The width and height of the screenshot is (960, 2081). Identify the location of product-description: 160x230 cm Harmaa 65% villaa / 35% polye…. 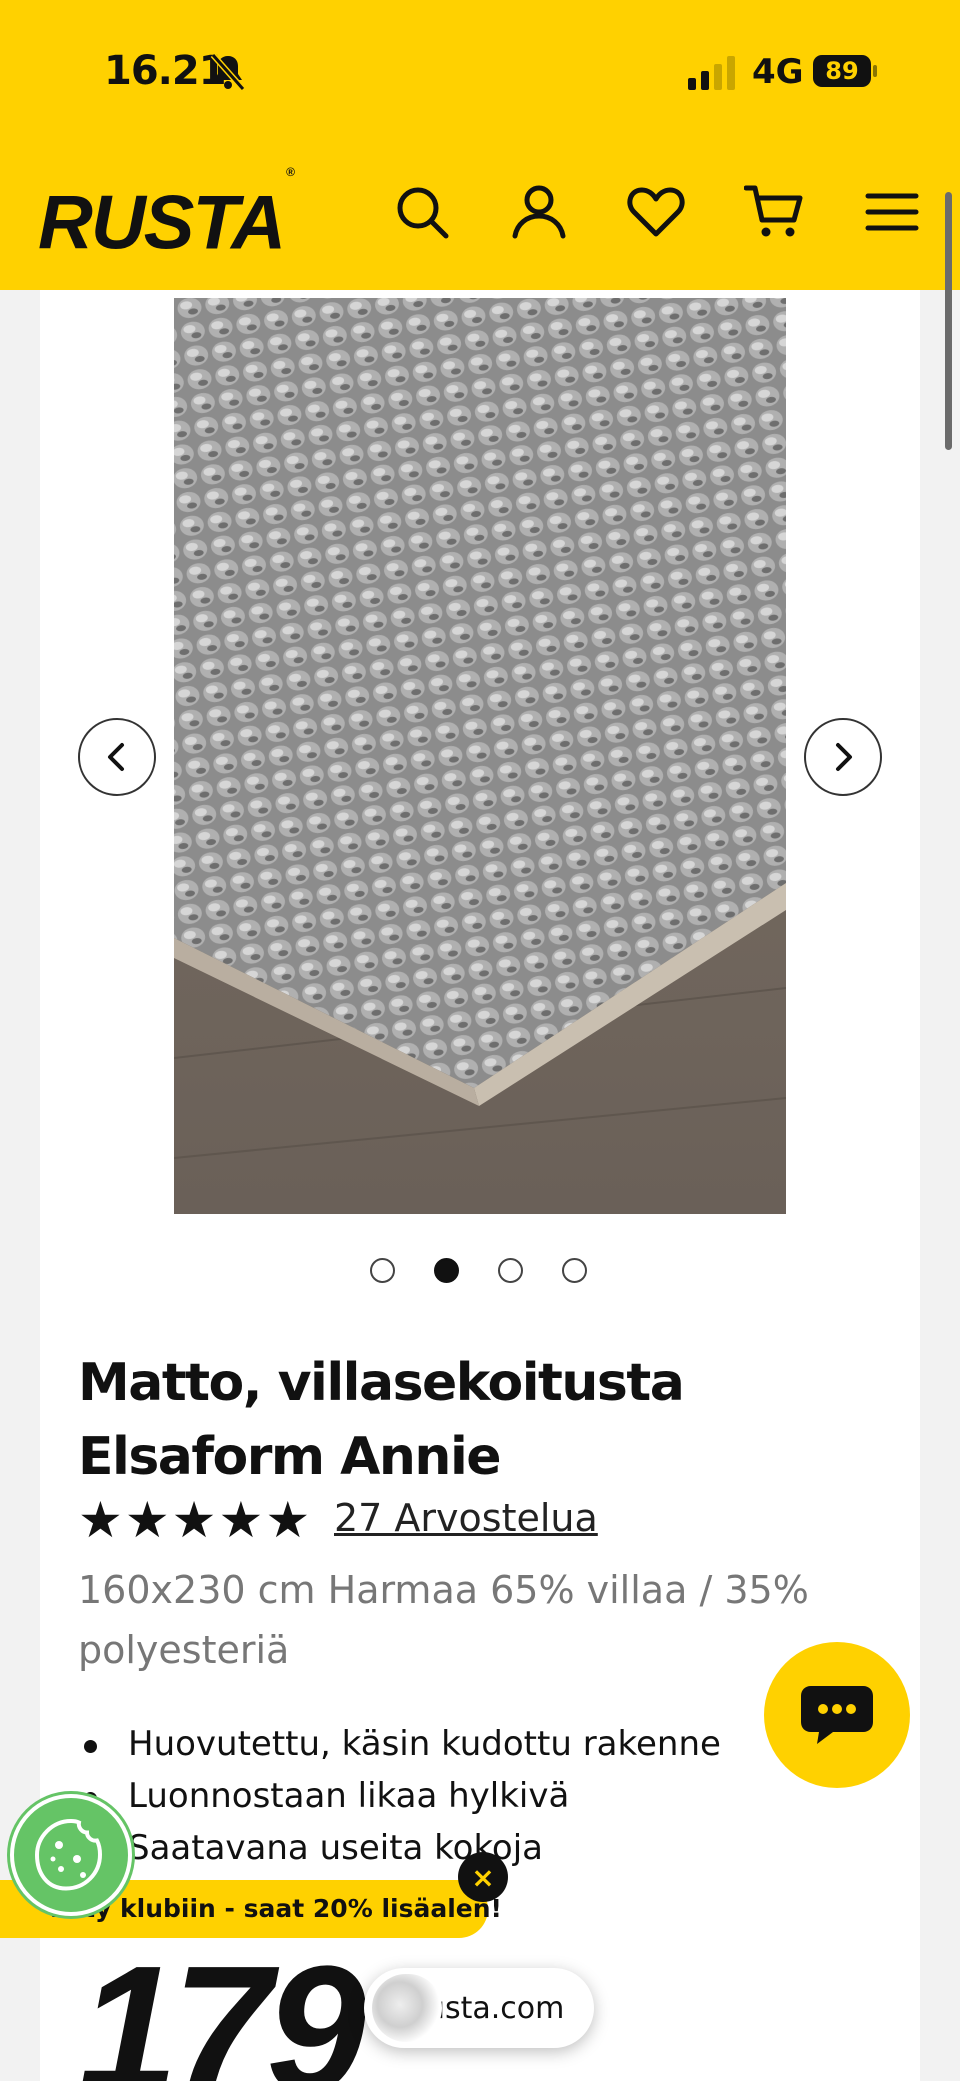
(443, 1620).